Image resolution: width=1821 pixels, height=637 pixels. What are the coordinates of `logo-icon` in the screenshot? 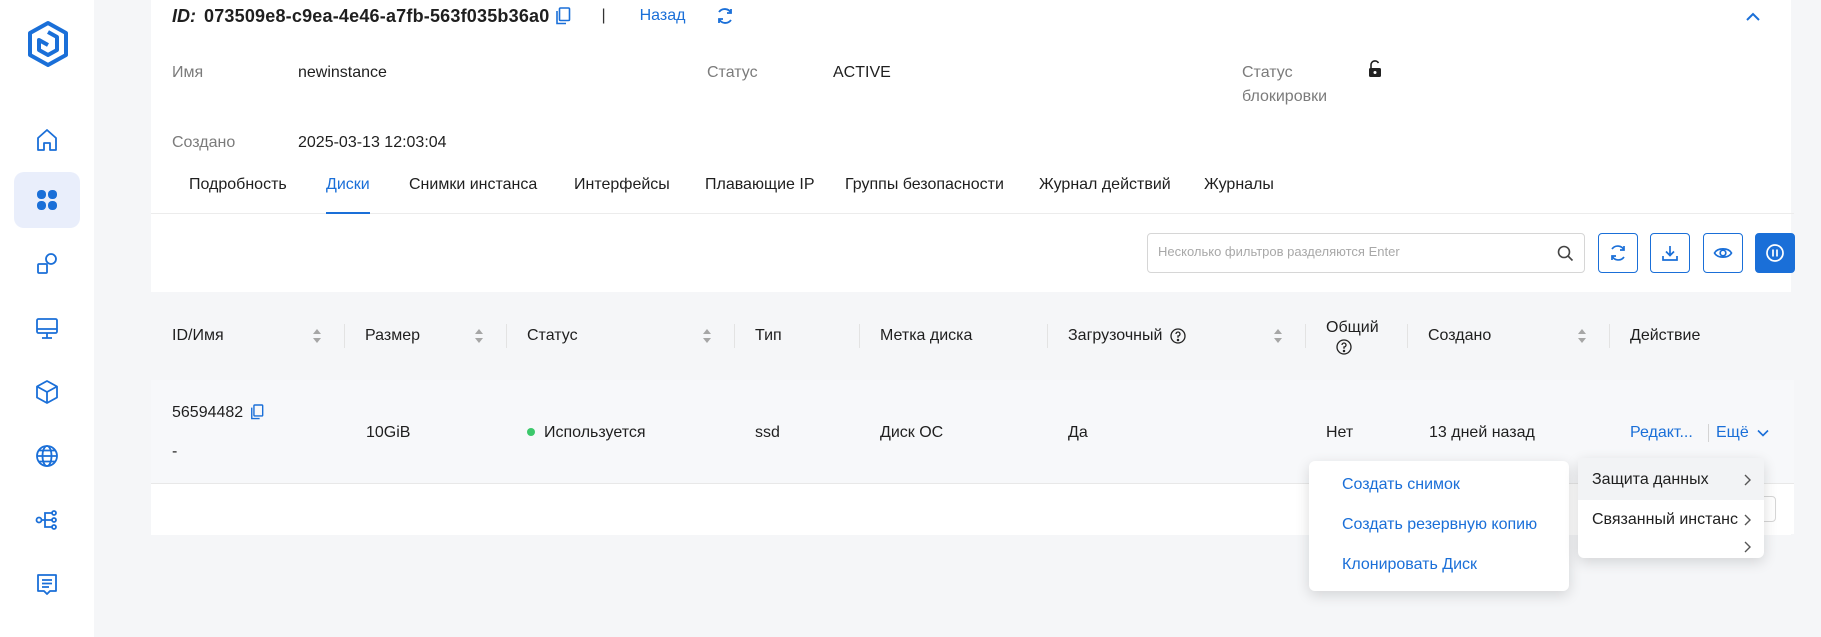 It's located at (48, 44).